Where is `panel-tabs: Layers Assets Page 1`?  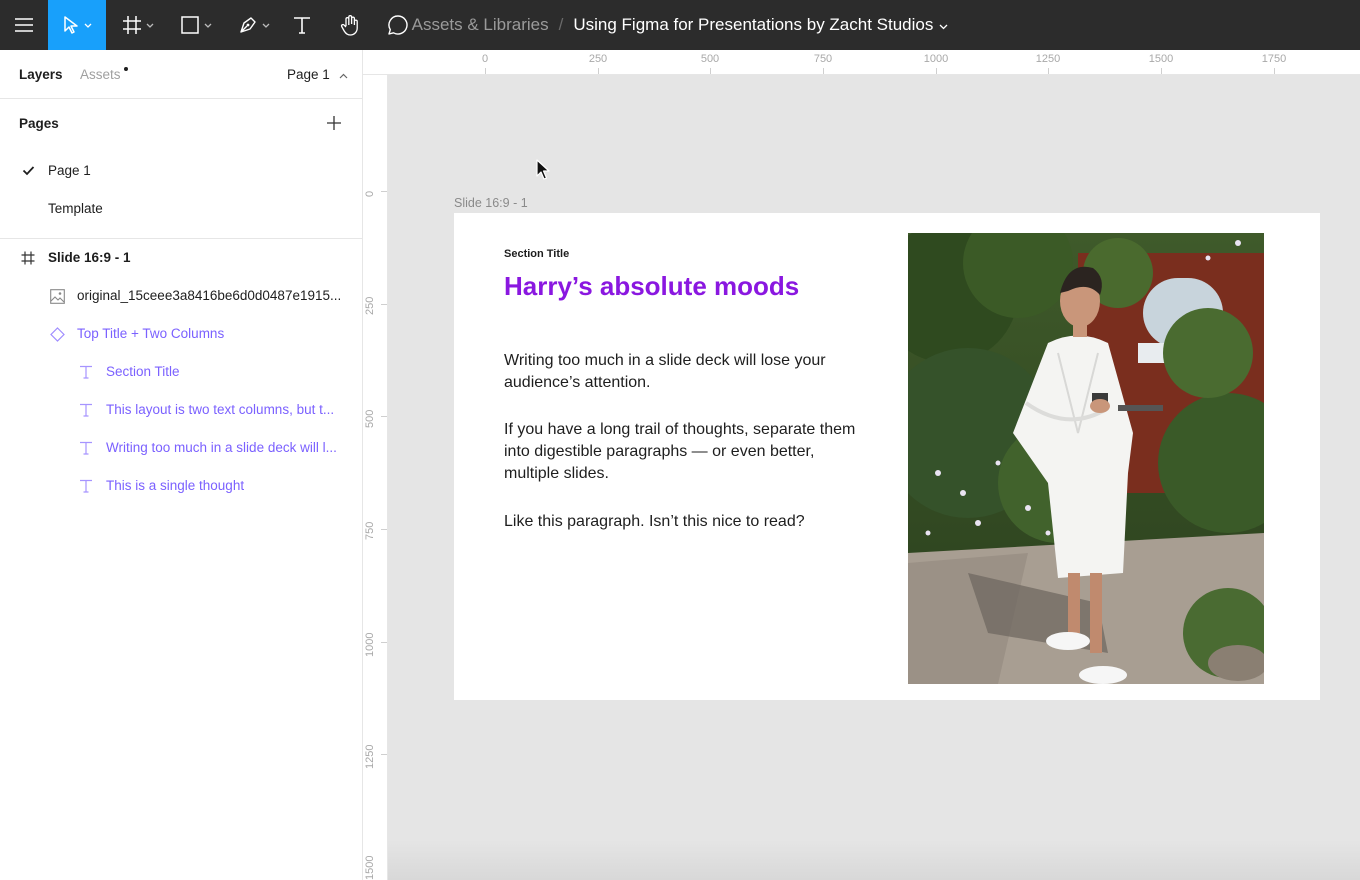
panel-tabs: Layers Assets Page 1 is located at coordinates (181, 74).